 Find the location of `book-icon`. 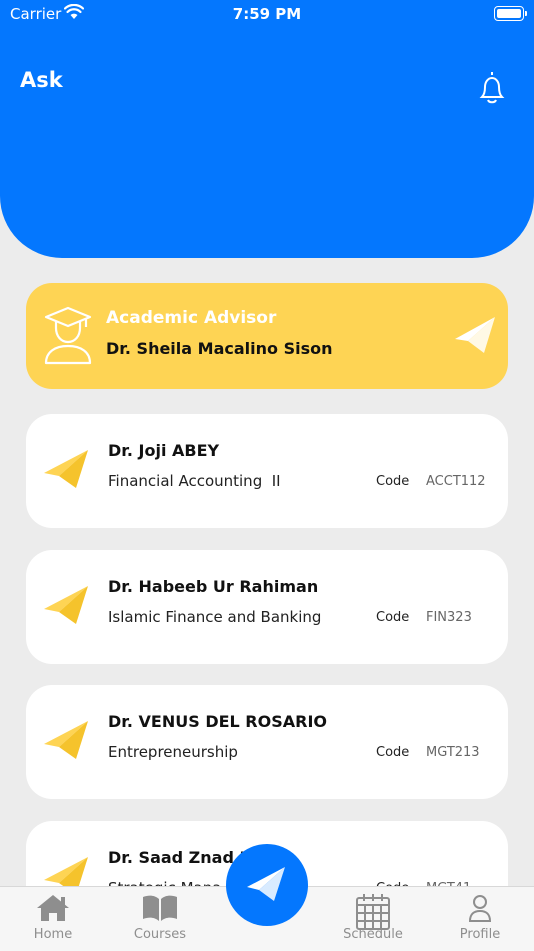

book-icon is located at coordinates (160, 908).